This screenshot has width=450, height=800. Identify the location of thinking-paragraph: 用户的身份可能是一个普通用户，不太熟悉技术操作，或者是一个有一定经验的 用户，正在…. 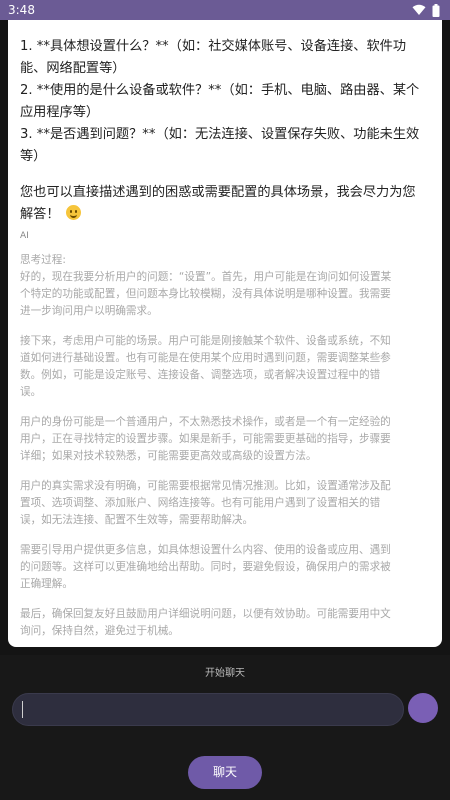
(205, 439).